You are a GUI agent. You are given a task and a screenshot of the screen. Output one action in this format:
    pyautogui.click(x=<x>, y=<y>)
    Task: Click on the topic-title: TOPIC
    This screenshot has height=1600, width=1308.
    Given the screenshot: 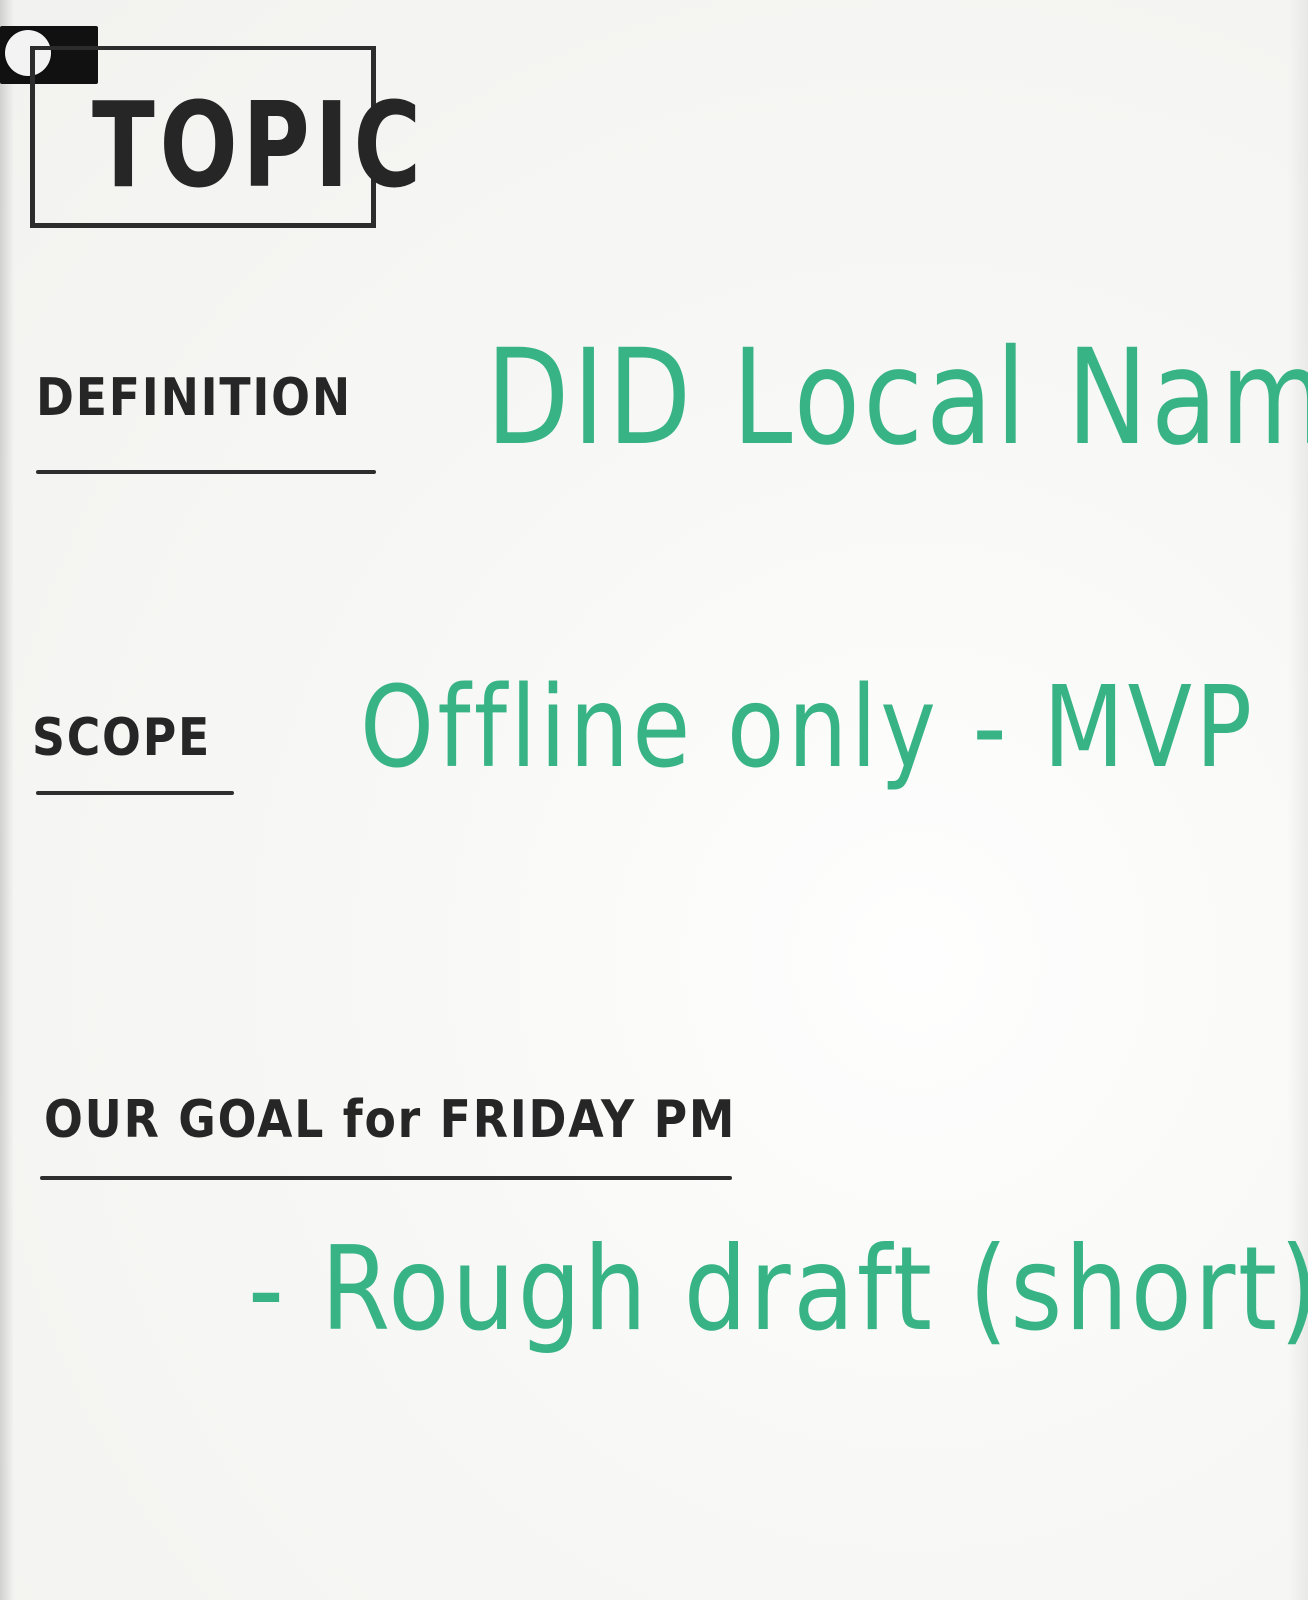 What is the action you would take?
    pyautogui.click(x=259, y=145)
    